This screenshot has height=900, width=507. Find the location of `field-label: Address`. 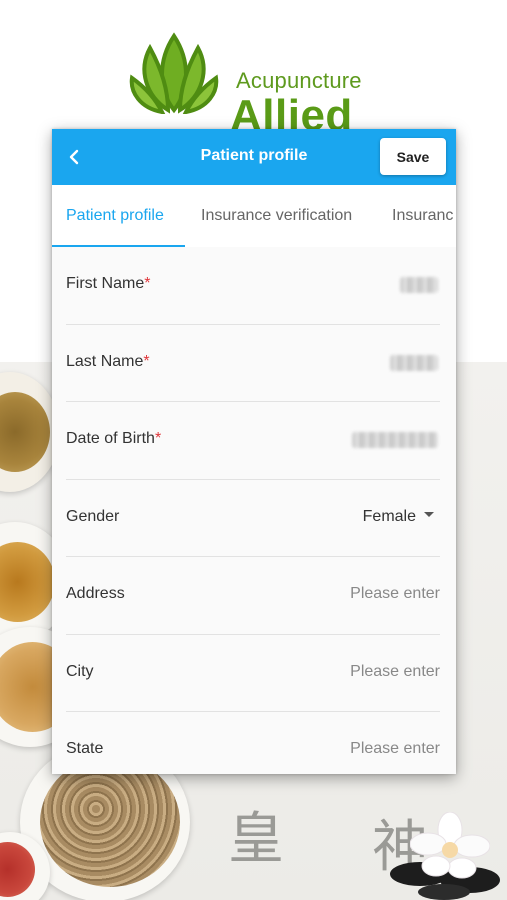

field-label: Address is located at coordinates (95, 593).